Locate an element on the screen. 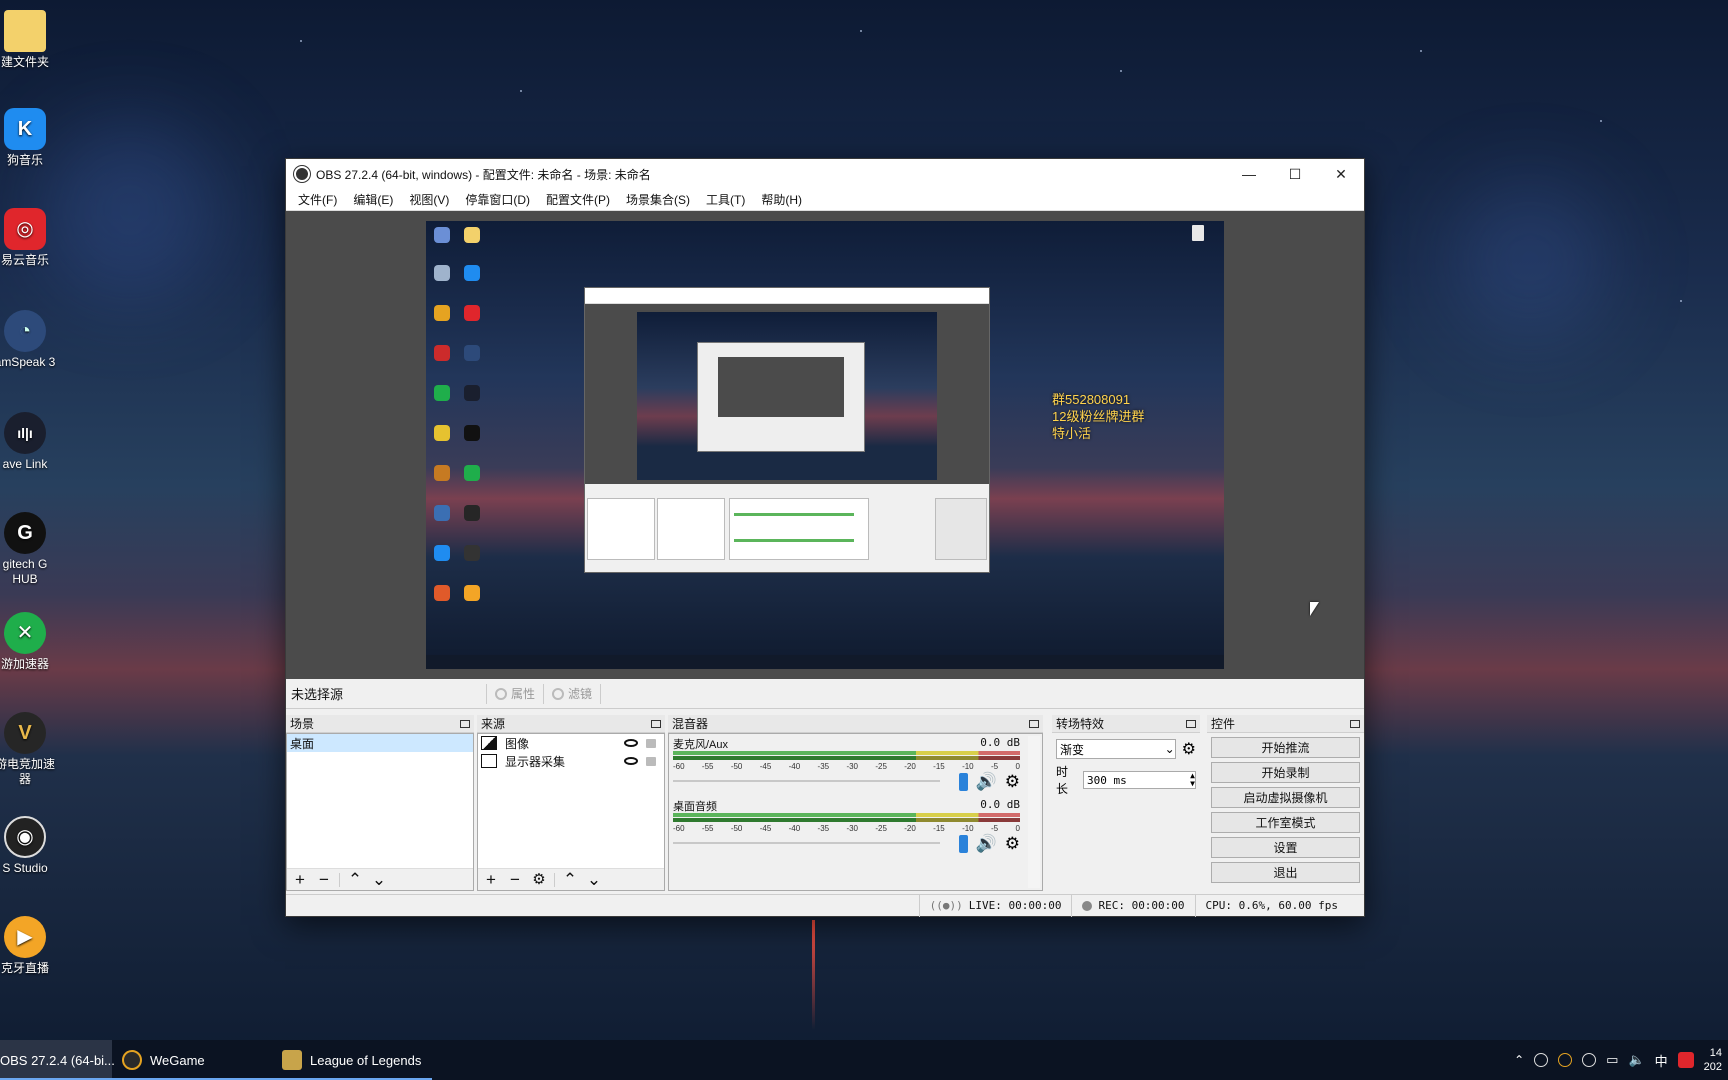 This screenshot has height=1080, width=1728. start-streaming-button: 开始推流 is located at coordinates (1285, 747).